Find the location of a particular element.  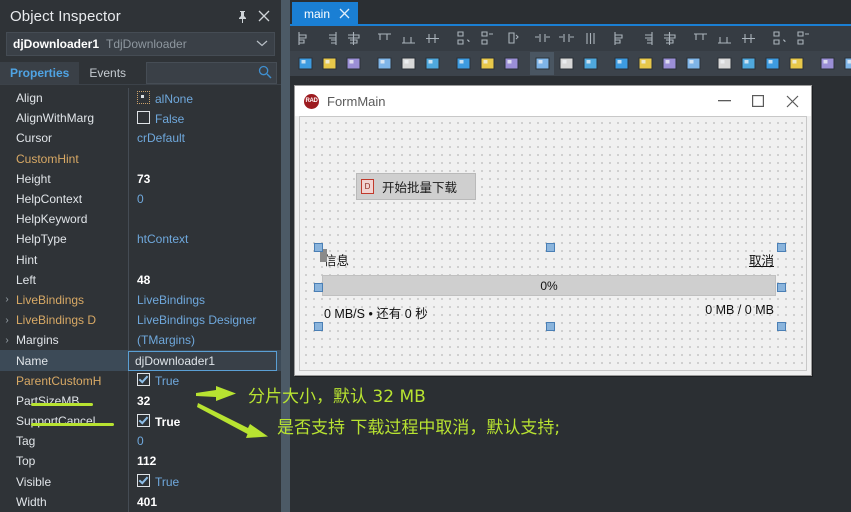

guidelines-icon is located at coordinates (511, 63).